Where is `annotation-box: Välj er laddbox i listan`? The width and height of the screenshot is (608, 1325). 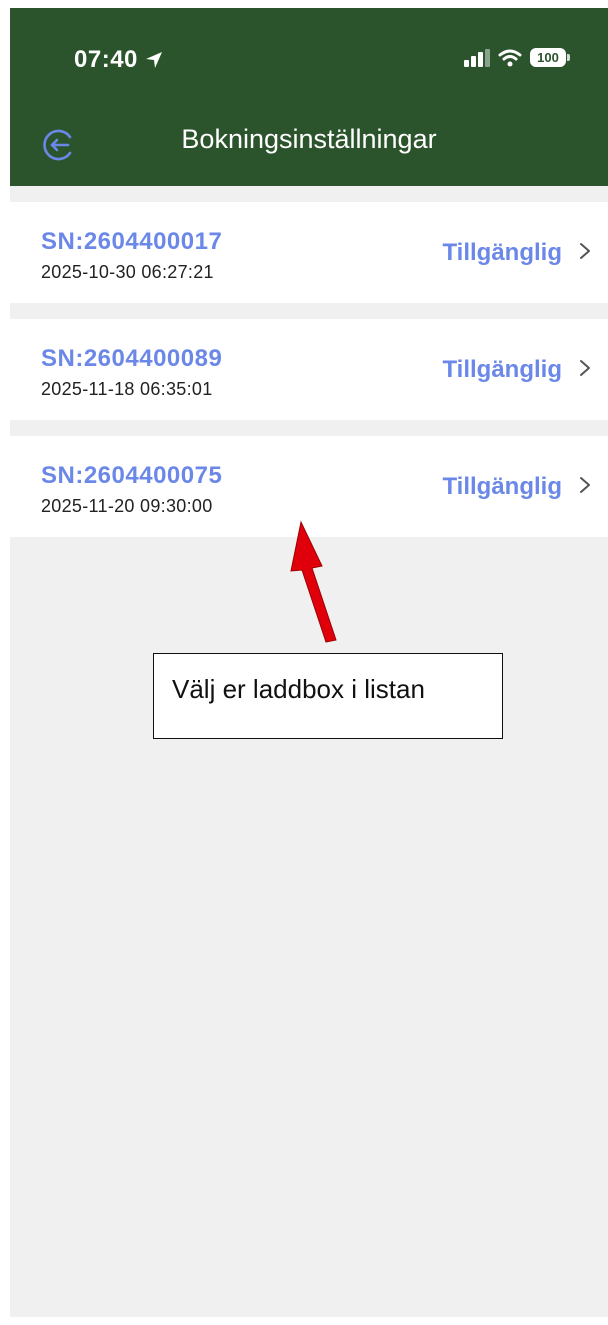
annotation-box: Välj er laddbox i listan is located at coordinates (328, 696).